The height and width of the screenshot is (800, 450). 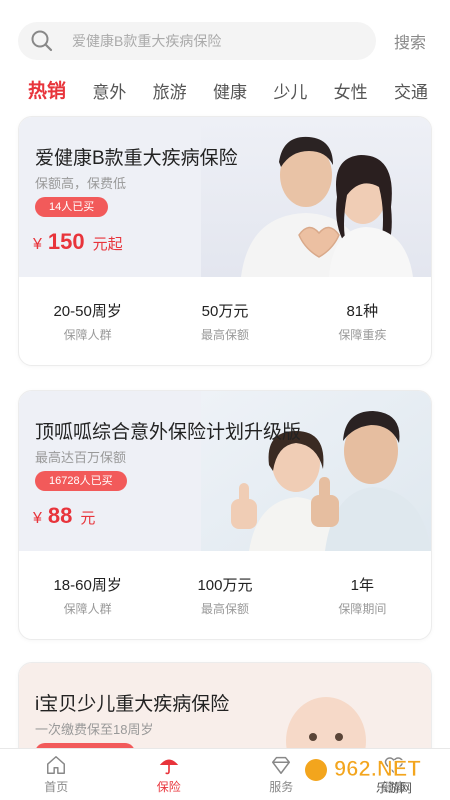 What do you see at coordinates (87, 585) in the screenshot?
I see `stat-value: 18-60周岁` at bounding box center [87, 585].